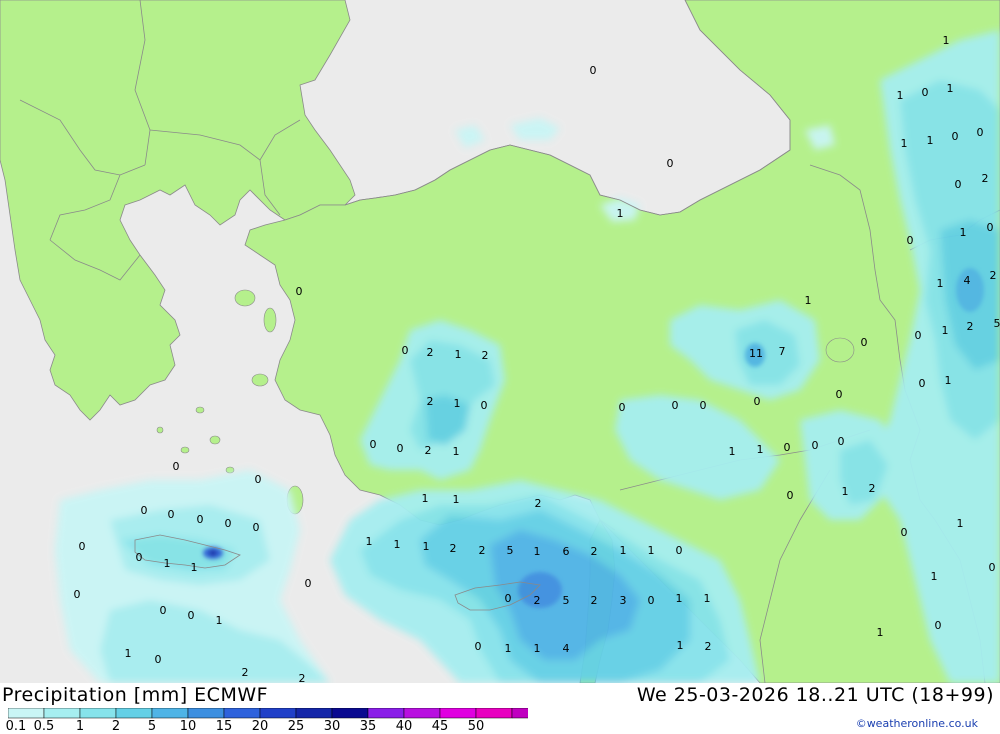 This screenshot has width=1000, height=734. I want to click on legend-tick-label: 35, so click(368, 726).